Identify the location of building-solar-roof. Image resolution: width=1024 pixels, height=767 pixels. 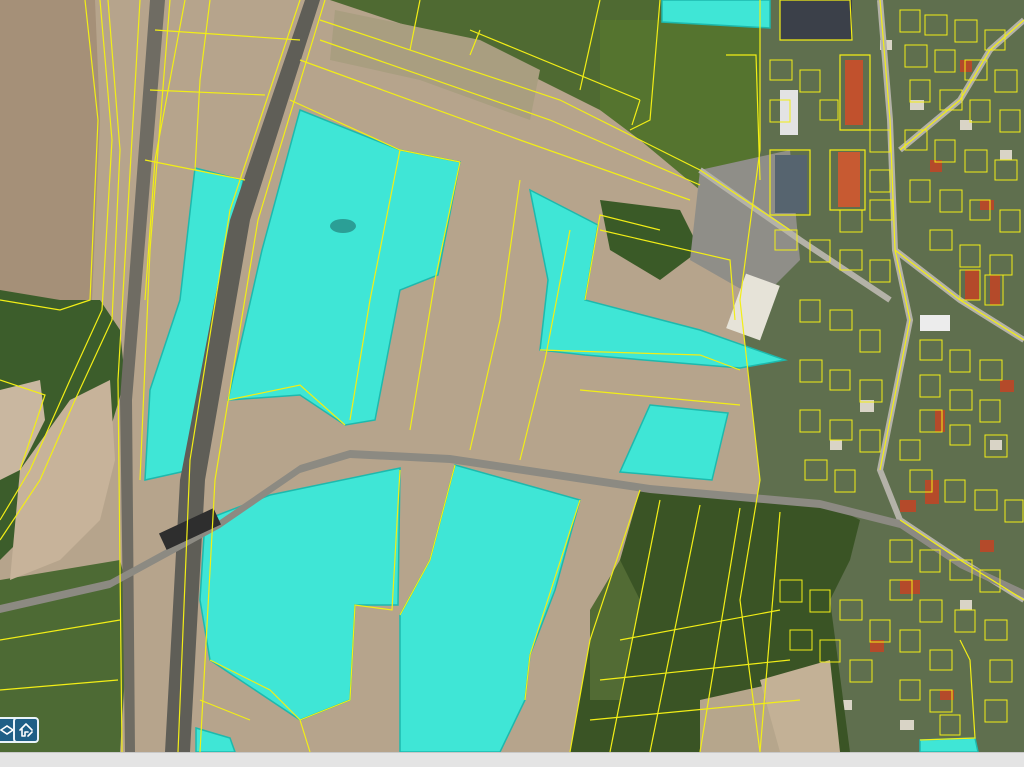
(816, 20).